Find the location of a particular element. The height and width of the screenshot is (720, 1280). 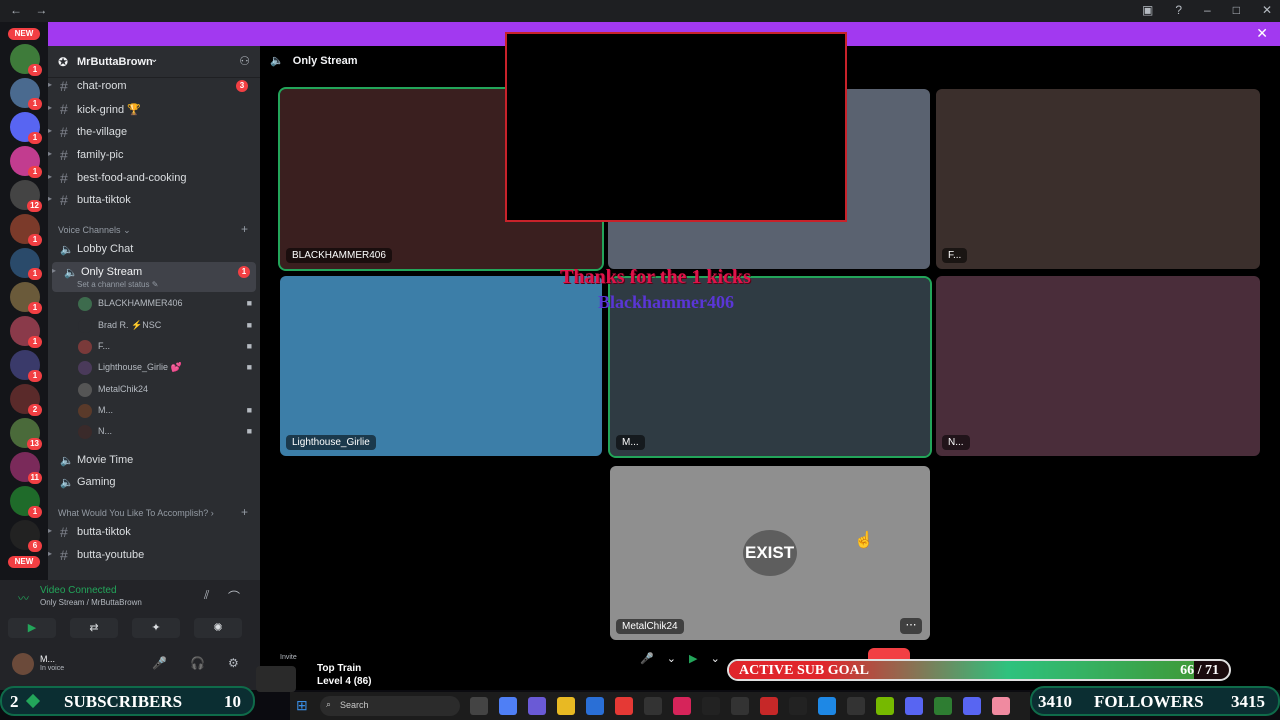

discord-icon is located at coordinates (972, 706).